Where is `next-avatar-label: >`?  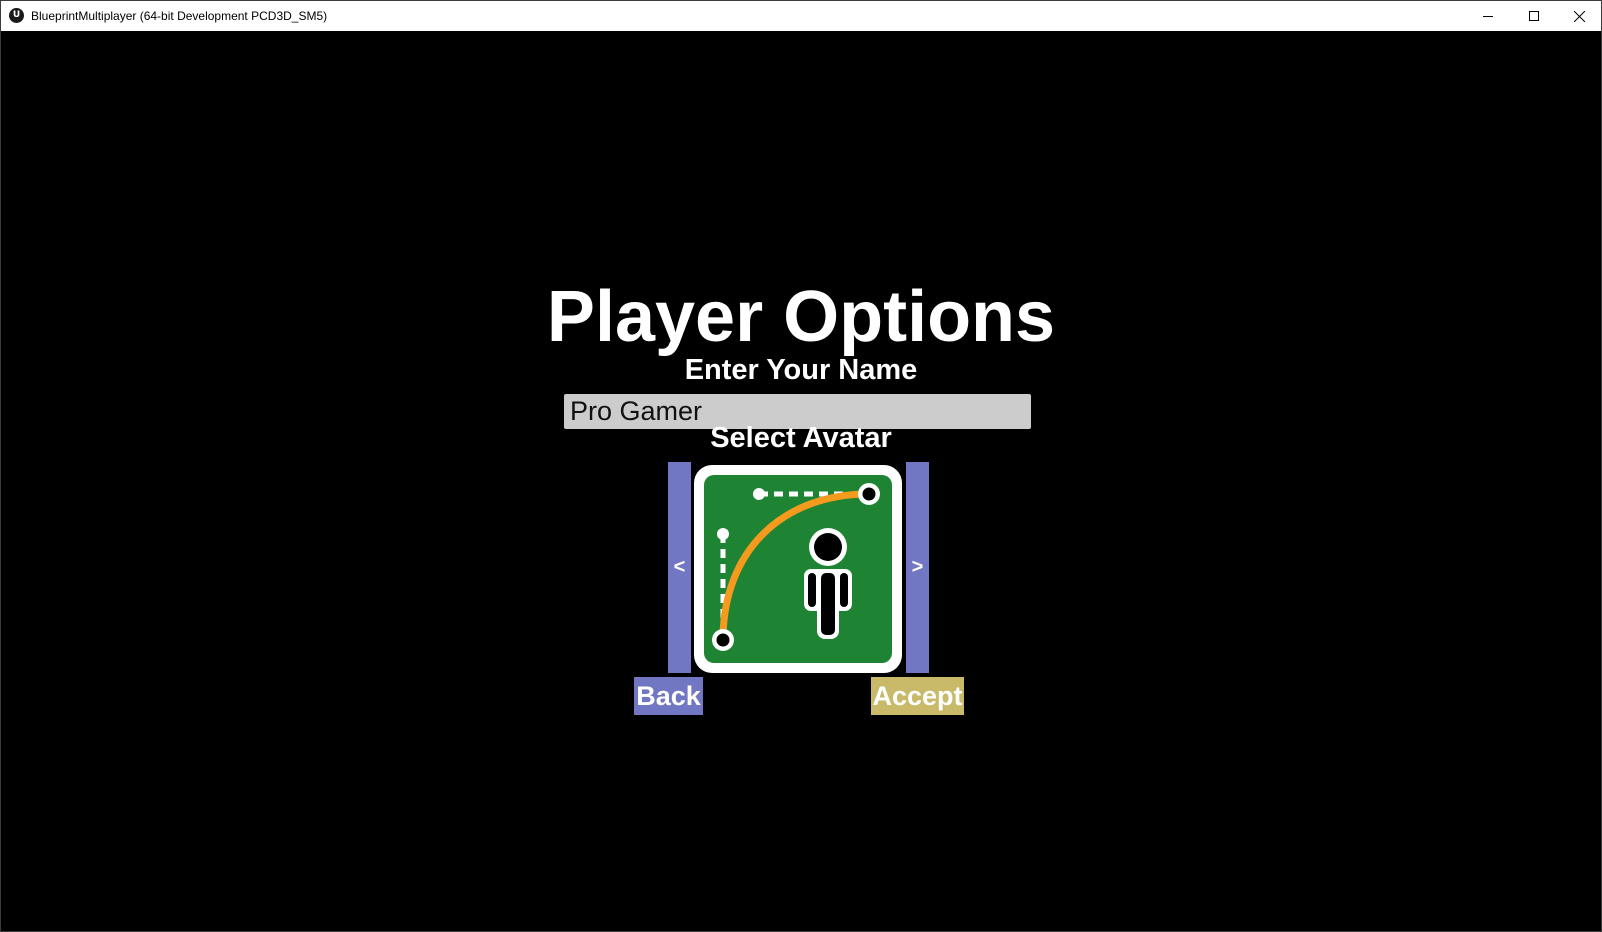 next-avatar-label: > is located at coordinates (917, 567).